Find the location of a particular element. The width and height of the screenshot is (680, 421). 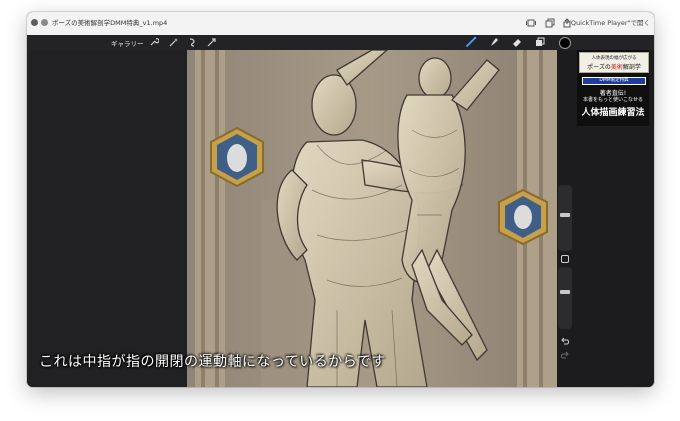

magic-wand-icon is located at coordinates (173, 42).